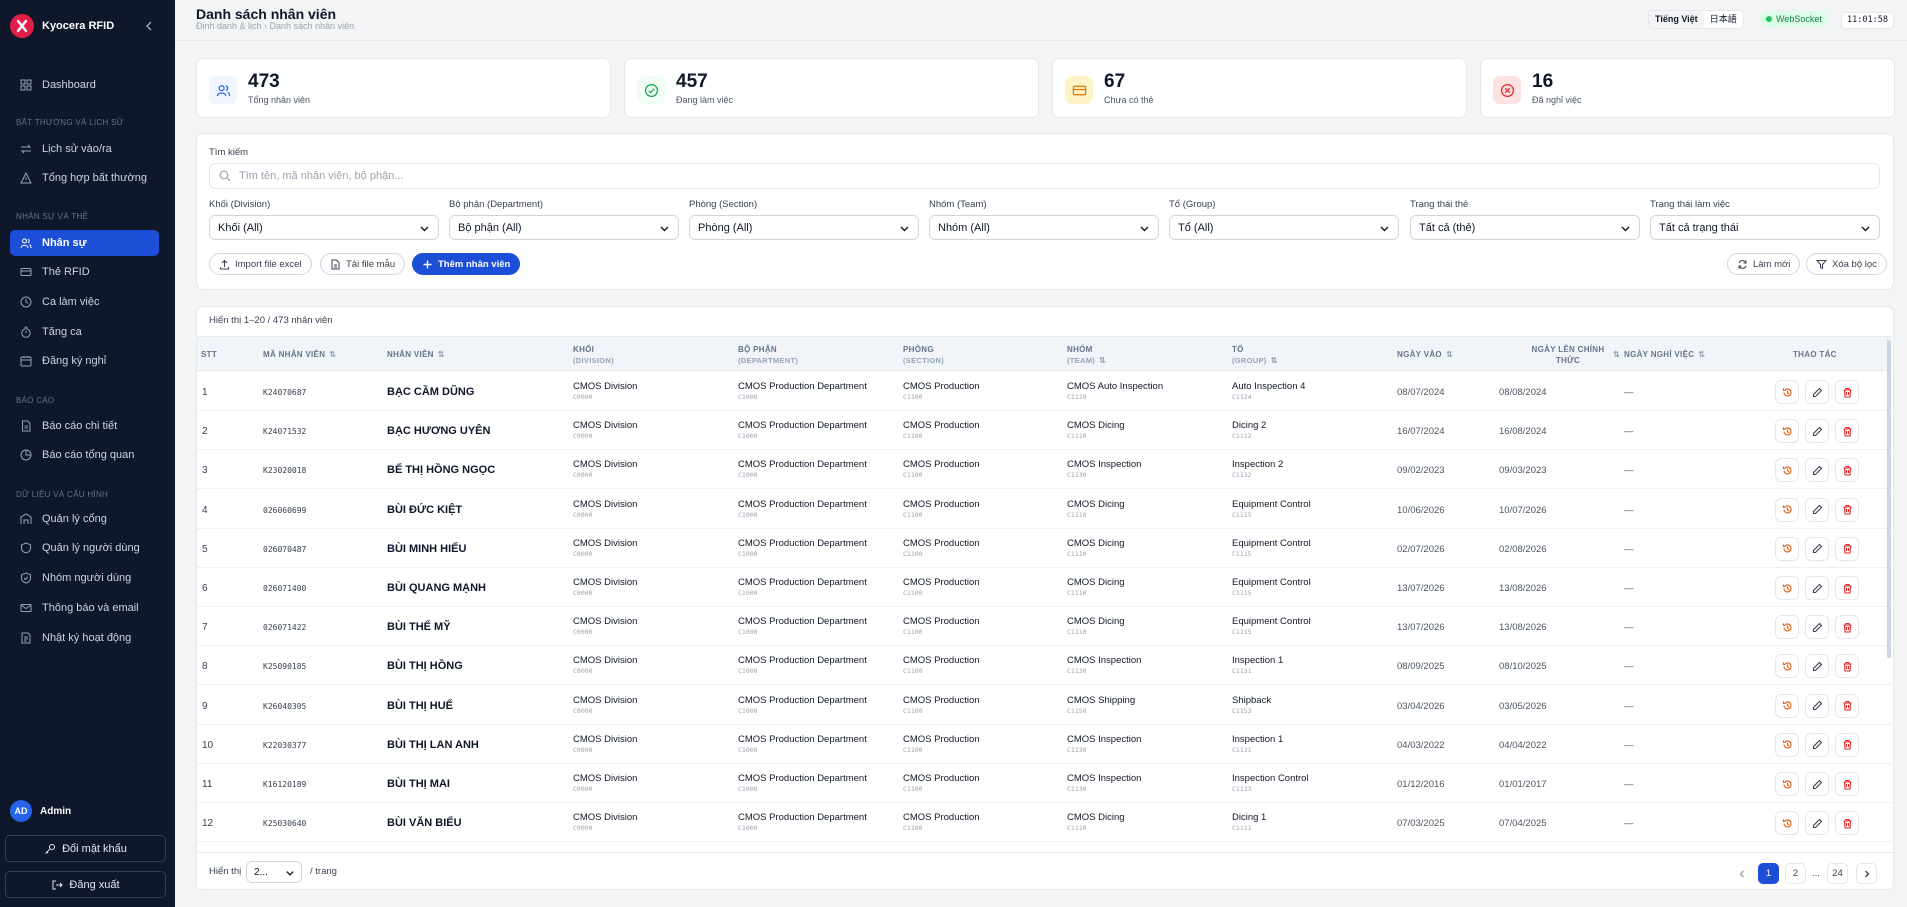  What do you see at coordinates (84, 455) in the screenshot?
I see `sidebar-item-overview-report: Báo cáo tổng quan` at bounding box center [84, 455].